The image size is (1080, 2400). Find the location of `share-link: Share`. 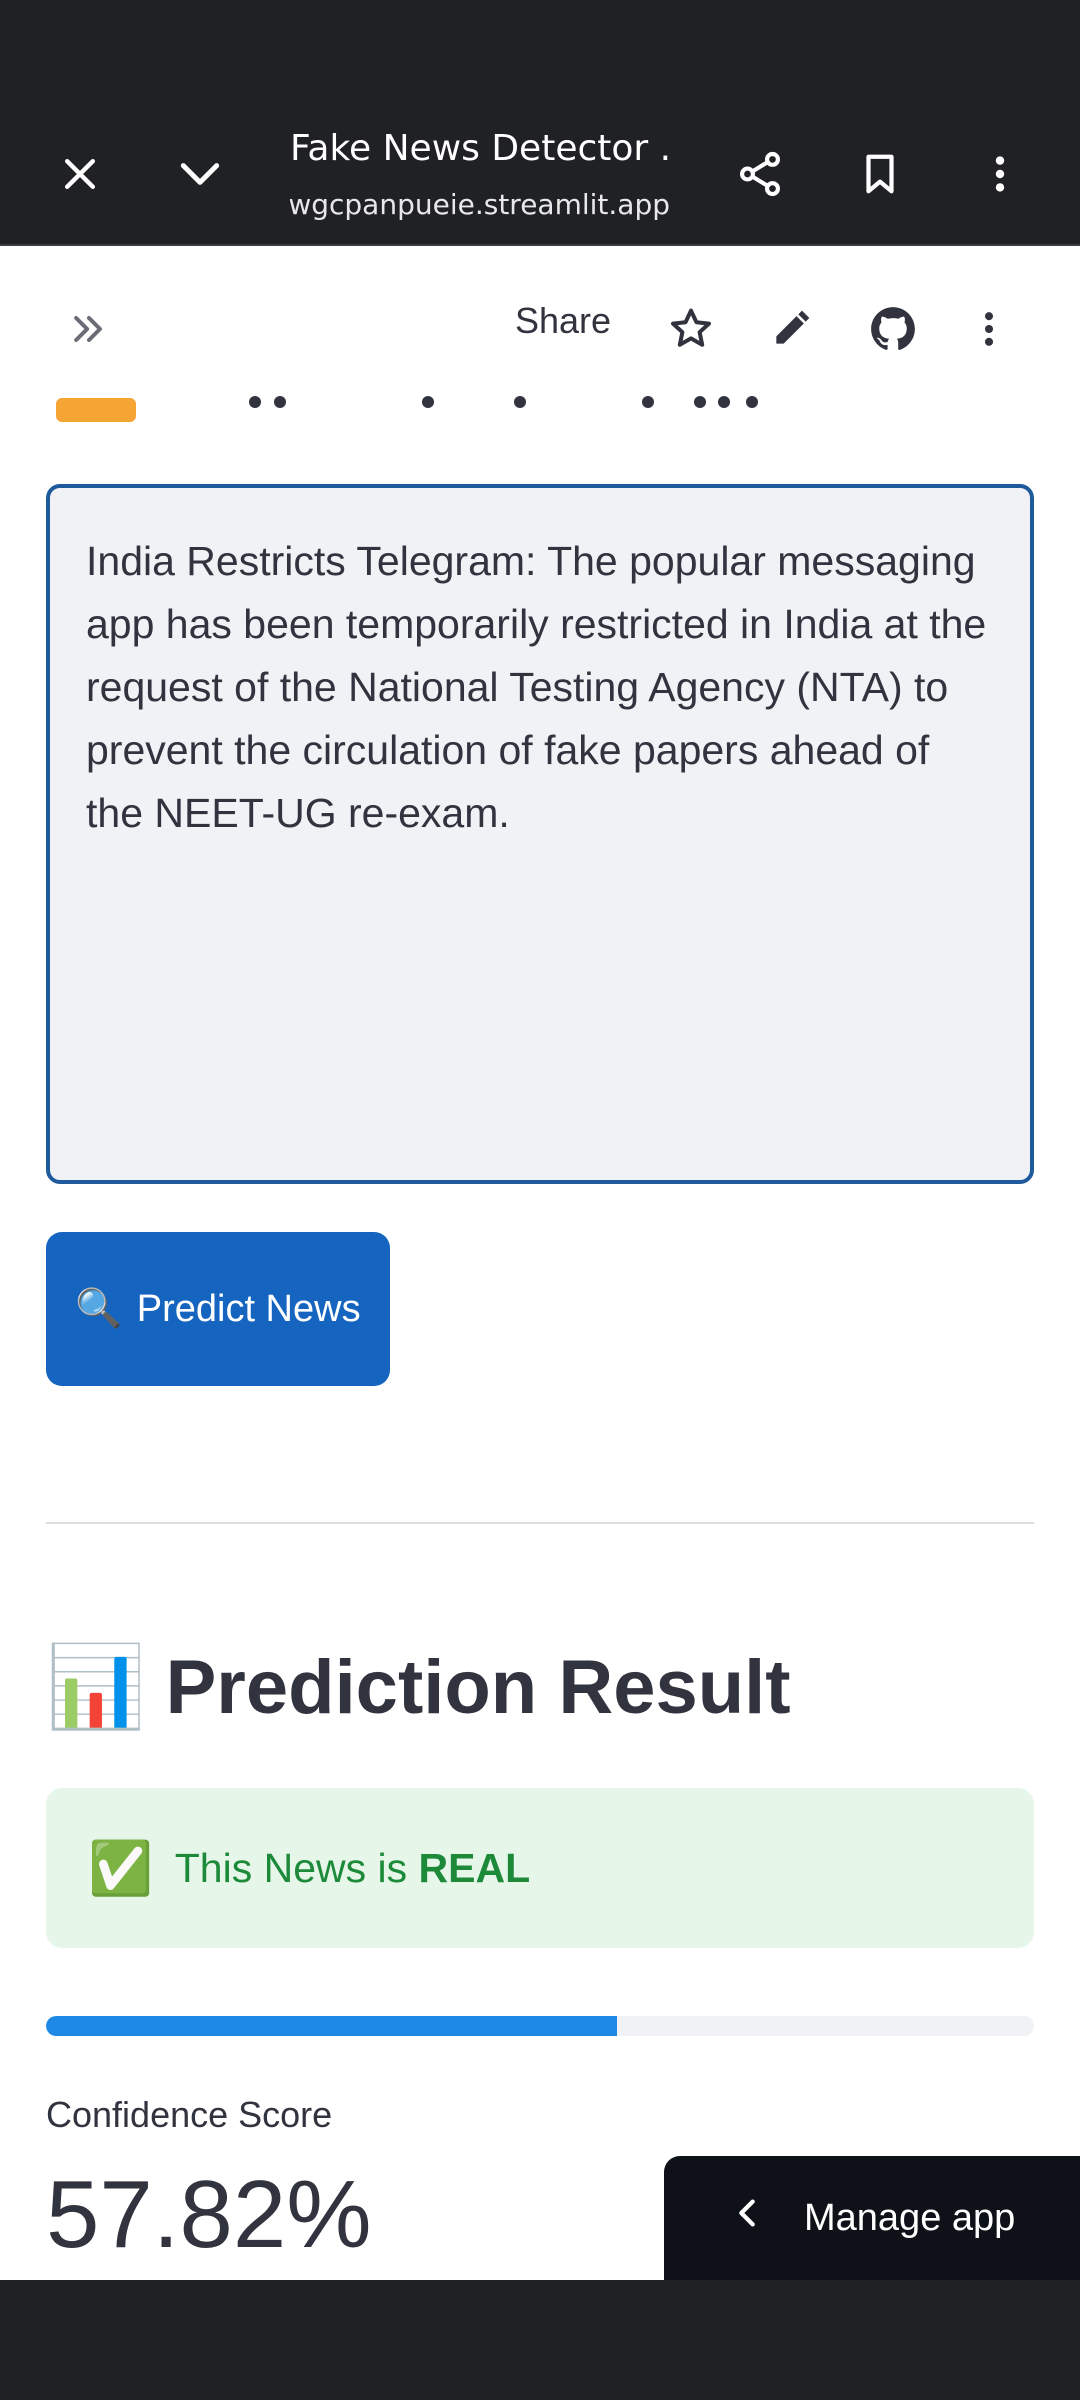

share-link: Share is located at coordinates (563, 321).